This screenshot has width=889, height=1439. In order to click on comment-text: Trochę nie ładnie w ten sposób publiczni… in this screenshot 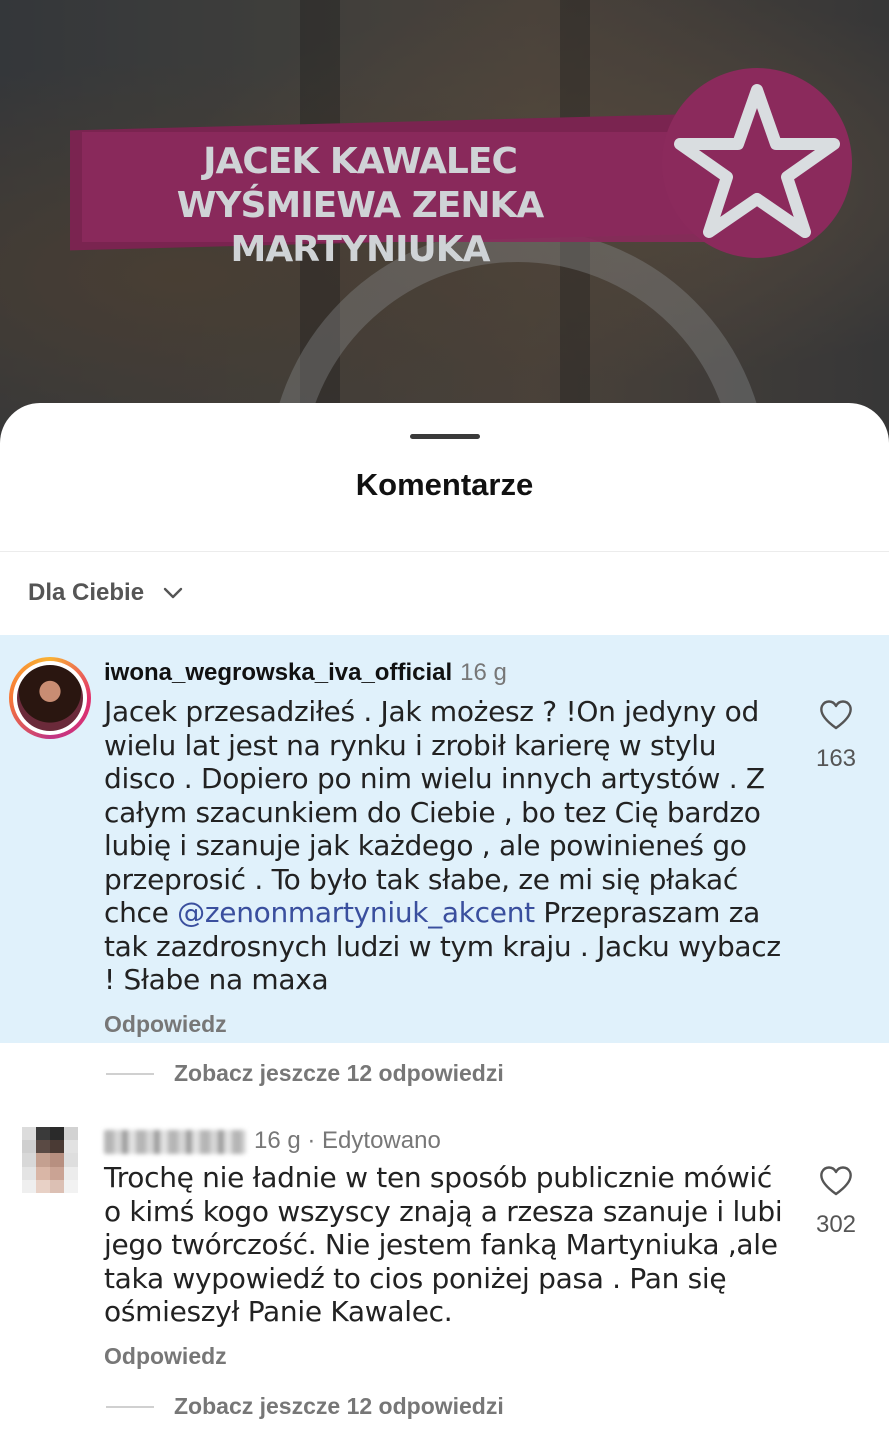, I will do `click(443, 1244)`.